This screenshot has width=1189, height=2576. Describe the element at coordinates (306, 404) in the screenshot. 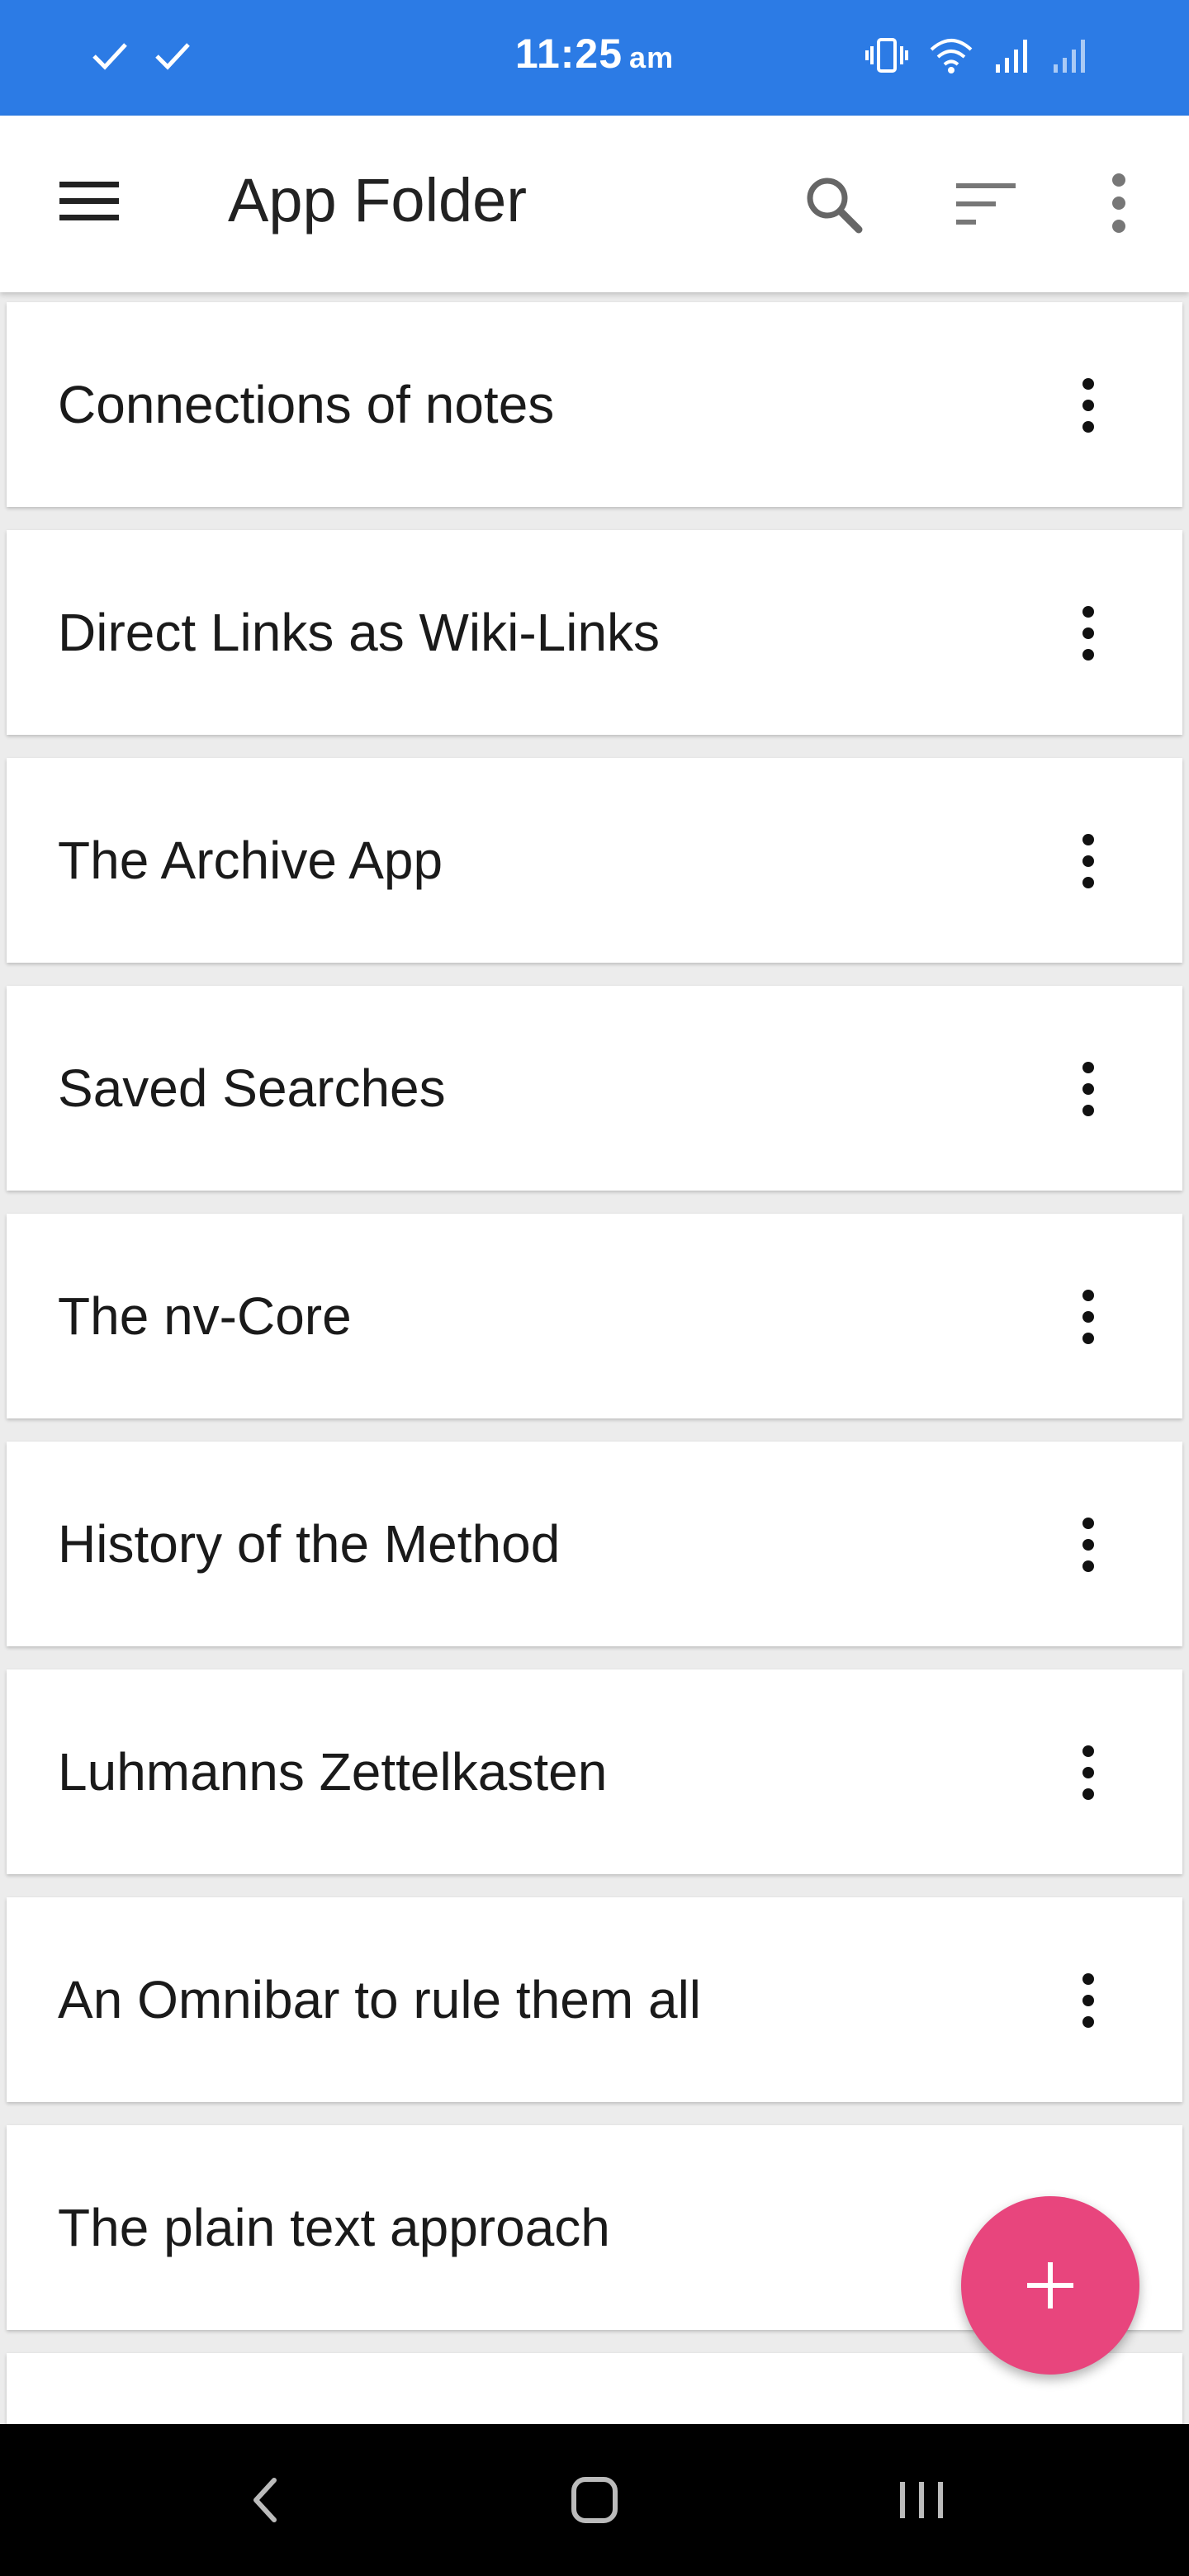

I see `note-title: Connections of notes` at that location.